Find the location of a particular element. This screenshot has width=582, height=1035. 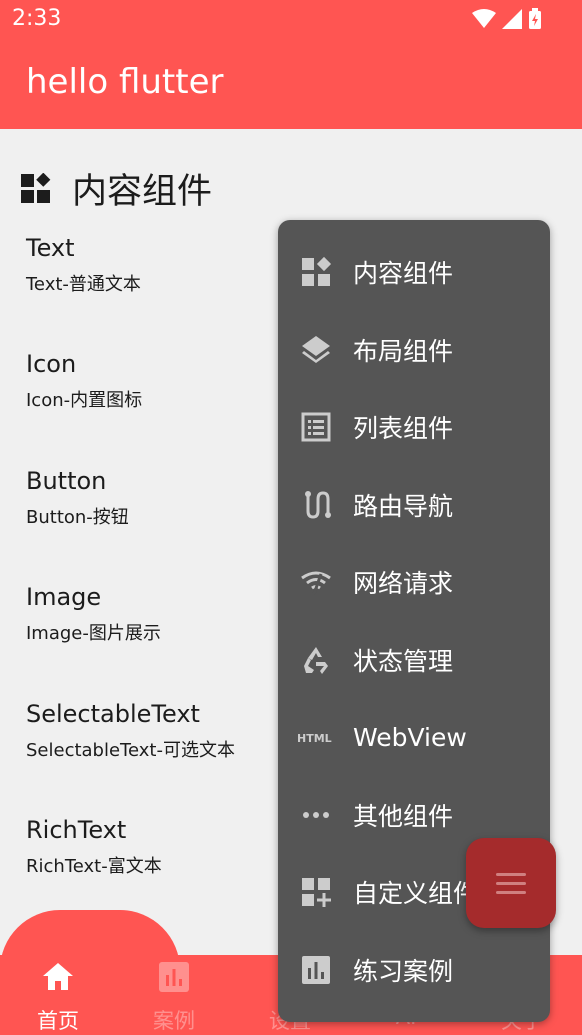

wifi-icon is located at coordinates (316, 582).